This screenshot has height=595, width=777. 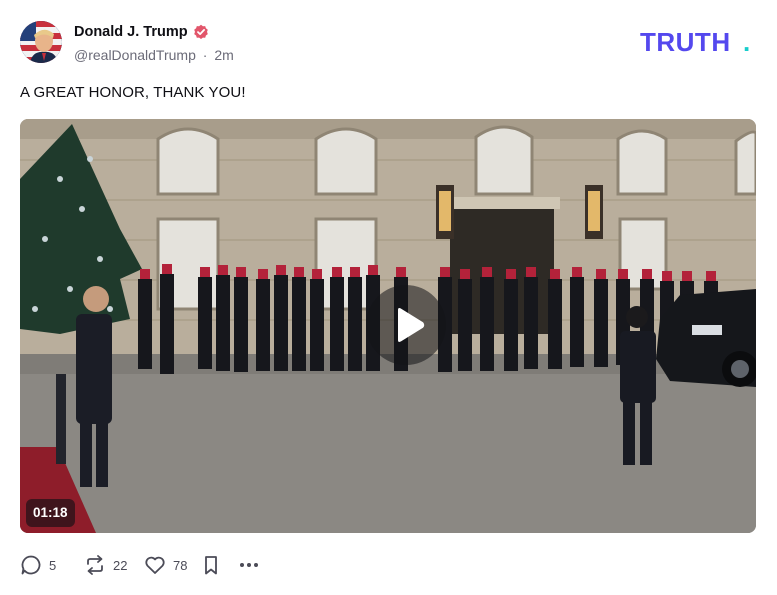 I want to click on retruth-button: 22, so click(x=114, y=565).